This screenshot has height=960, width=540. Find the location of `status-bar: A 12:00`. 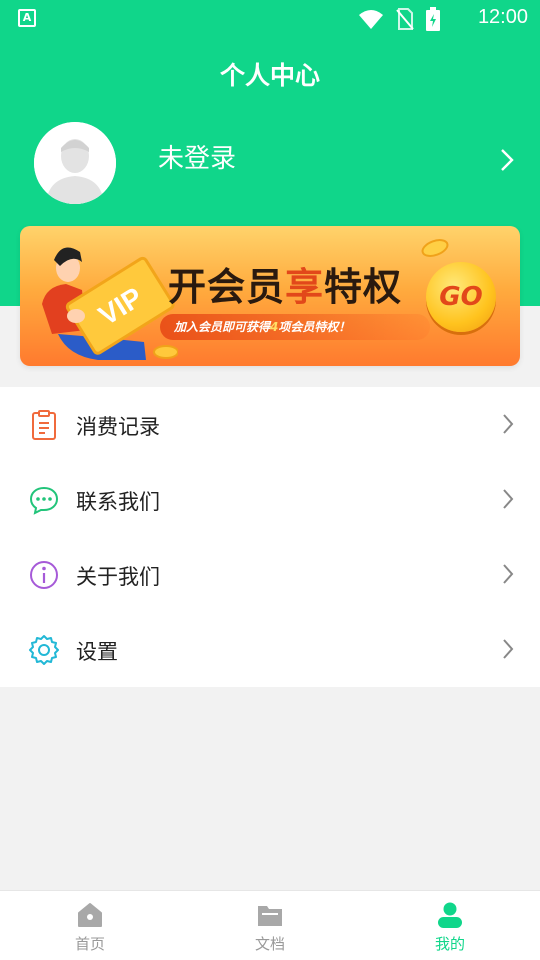

status-bar: A 12:00 is located at coordinates (270, 18).